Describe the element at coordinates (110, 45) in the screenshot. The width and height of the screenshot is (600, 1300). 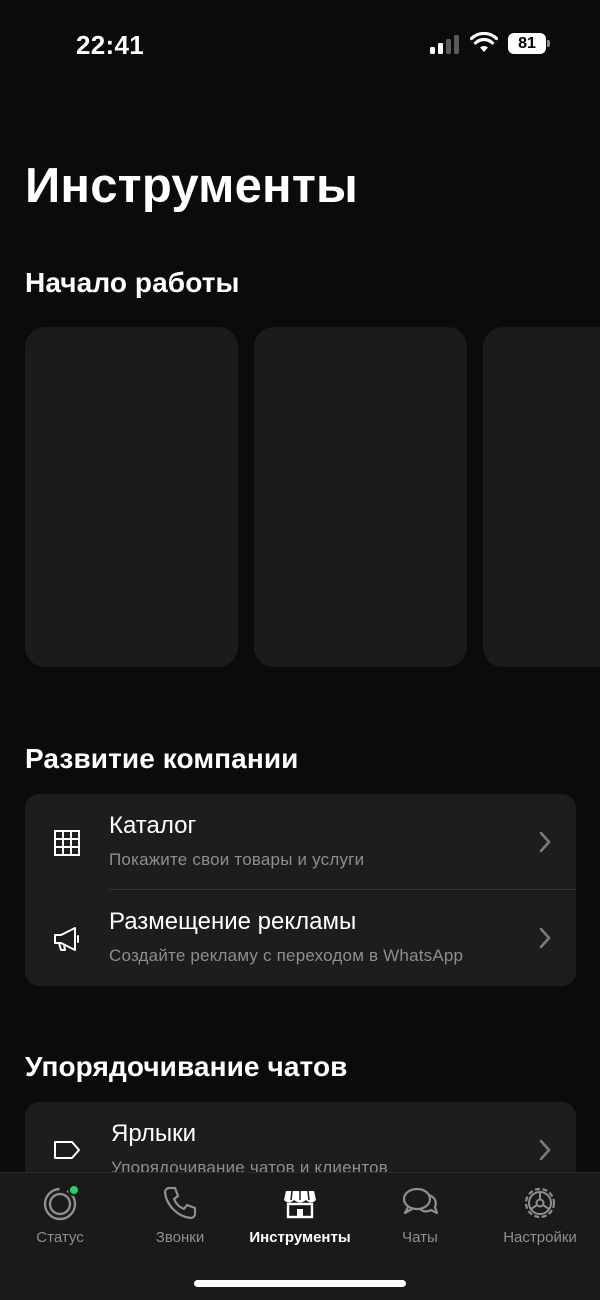
I see `status-time: 22:41` at that location.